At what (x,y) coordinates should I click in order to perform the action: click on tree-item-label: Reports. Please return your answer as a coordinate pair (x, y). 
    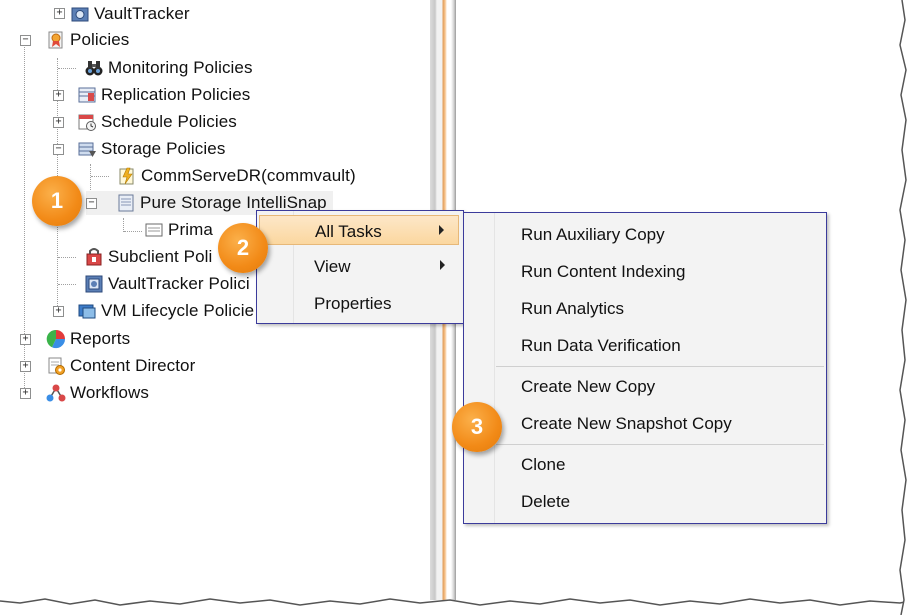
    Looking at the image, I should click on (100, 338).